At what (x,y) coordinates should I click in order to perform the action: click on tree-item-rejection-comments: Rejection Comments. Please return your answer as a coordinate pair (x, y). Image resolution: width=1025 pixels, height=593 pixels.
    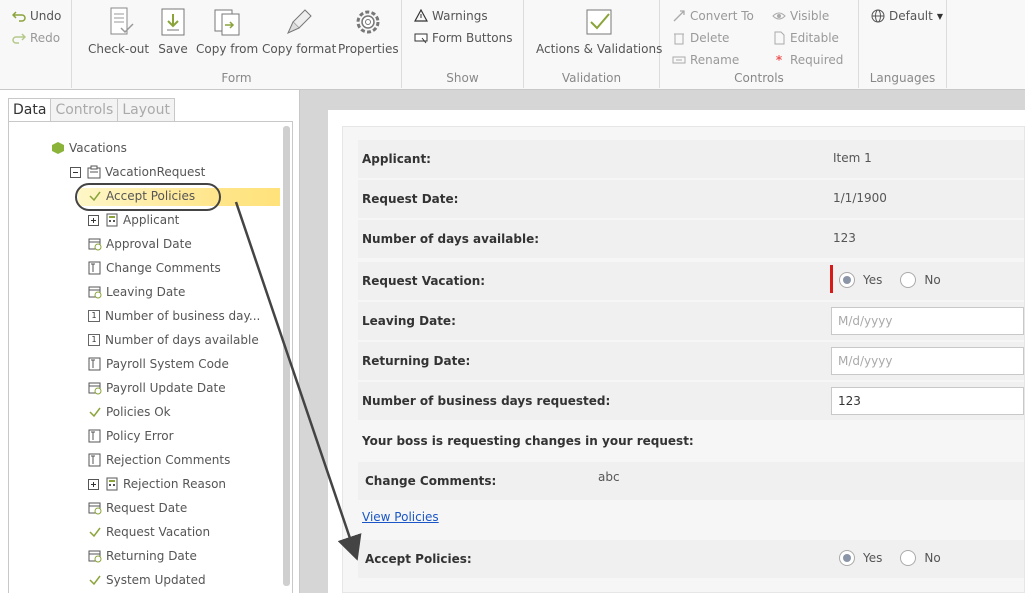
    Looking at the image, I should click on (159, 460).